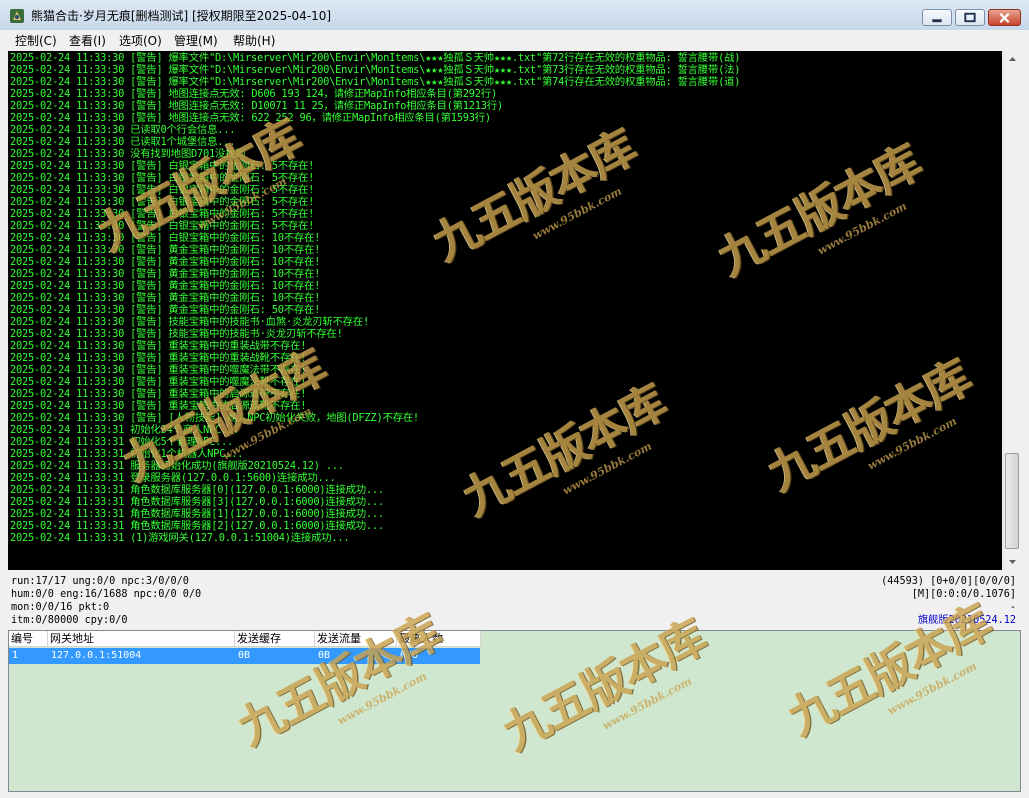 Image resolution: width=1029 pixels, height=798 pixels. What do you see at coordinates (158, 394) in the screenshot?
I see `log-line: 2025-02-24 11:33:30 [警告] 重装宝箱中的启源道带不存在!` at bounding box center [158, 394].